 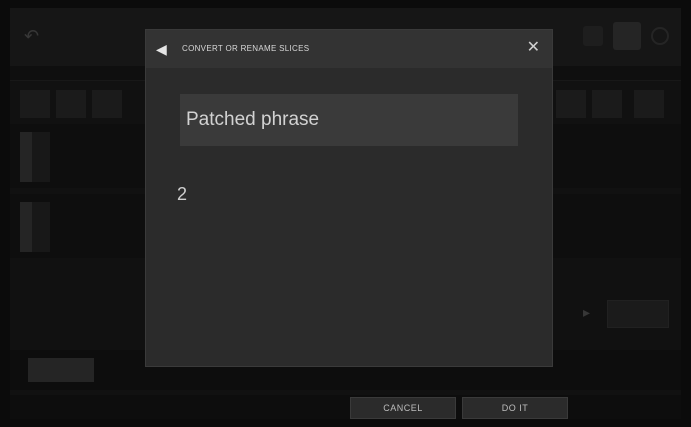 I want to click on dialog-title: CONVERT OR RENAME SLICES, so click(x=246, y=48).